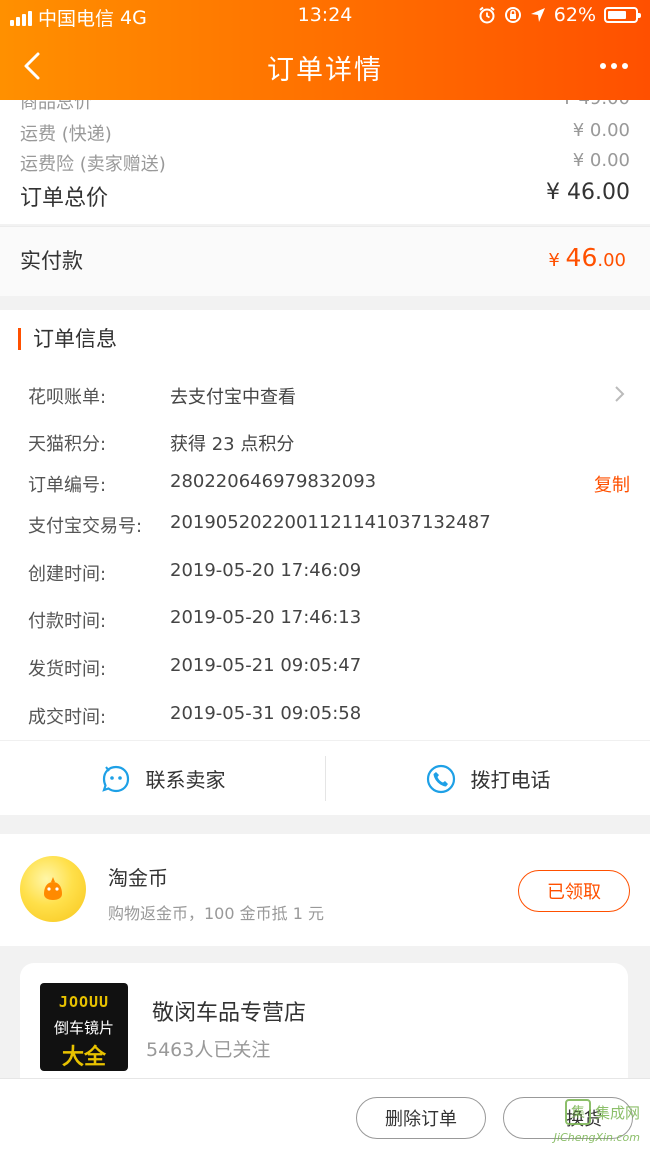 This screenshot has width=650, height=1155. What do you see at coordinates (93, 164) in the screenshot?
I see `insurance-label: 运费险 (卖家赠送)` at bounding box center [93, 164].